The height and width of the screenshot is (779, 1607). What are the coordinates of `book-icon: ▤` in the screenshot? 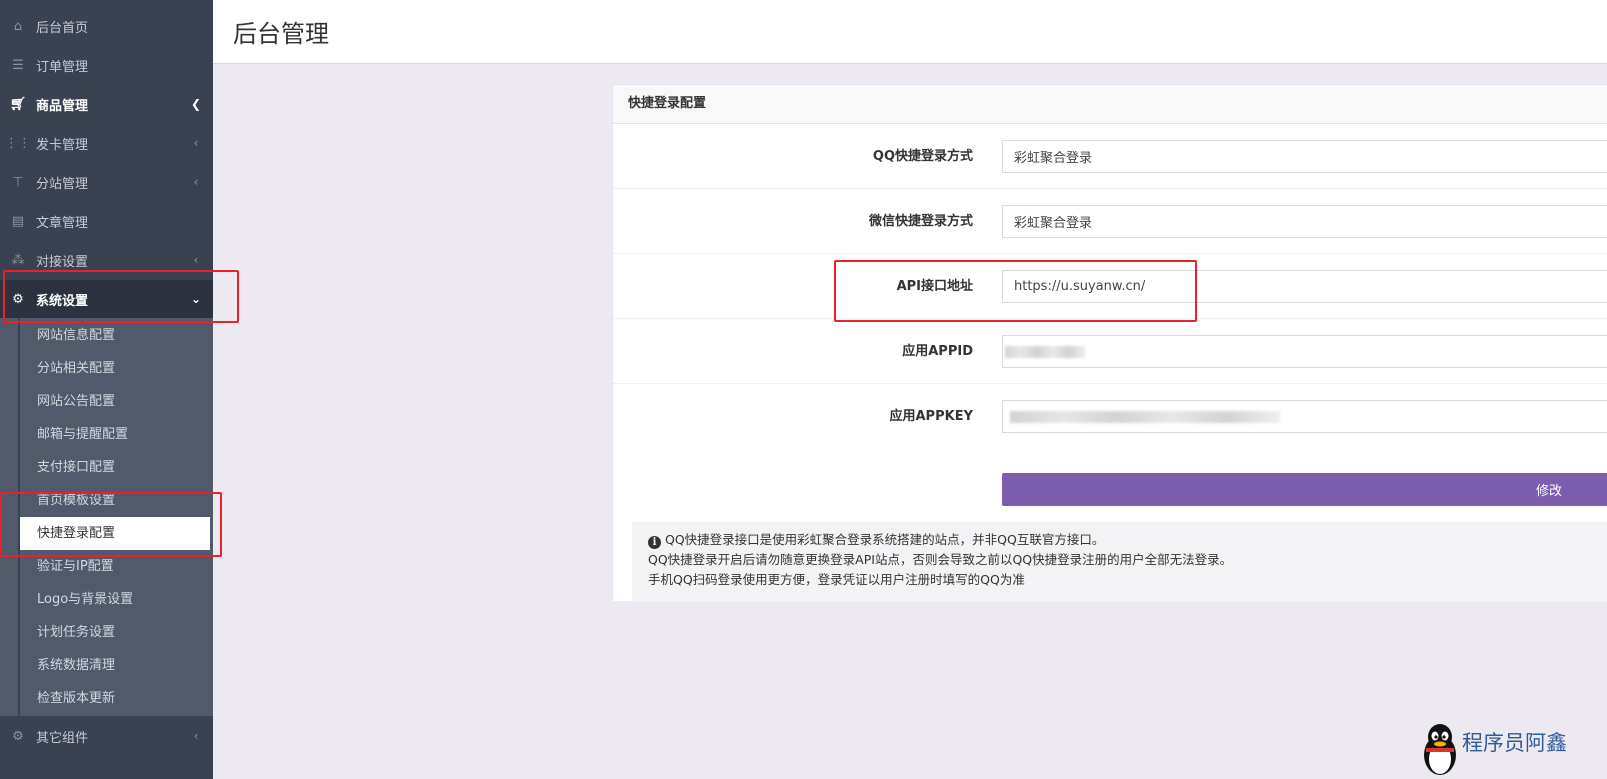 It's located at (18, 221).